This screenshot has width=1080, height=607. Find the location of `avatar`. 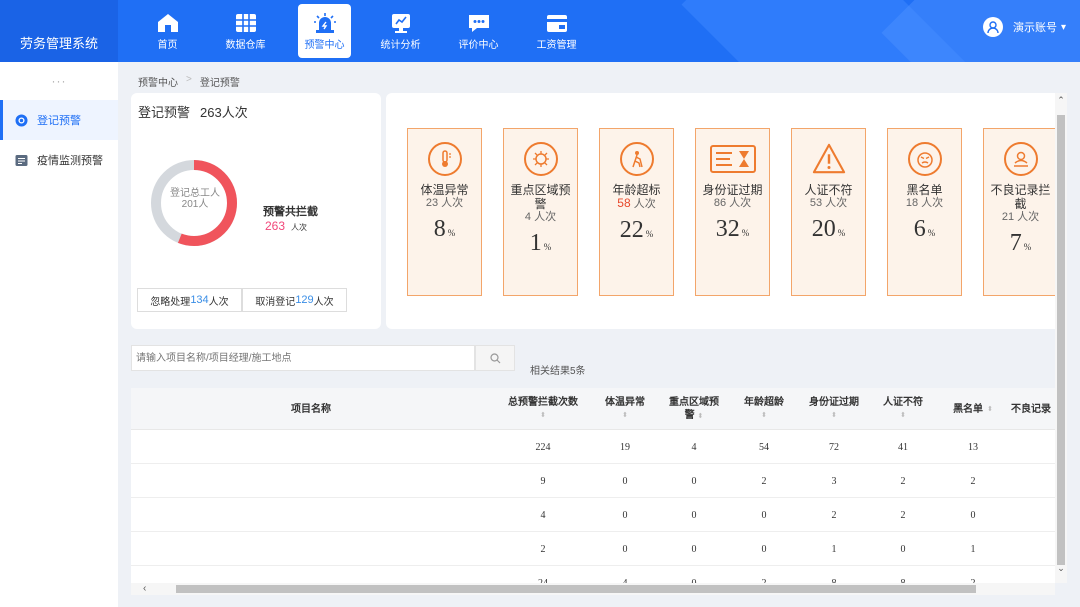

avatar is located at coordinates (992, 27).